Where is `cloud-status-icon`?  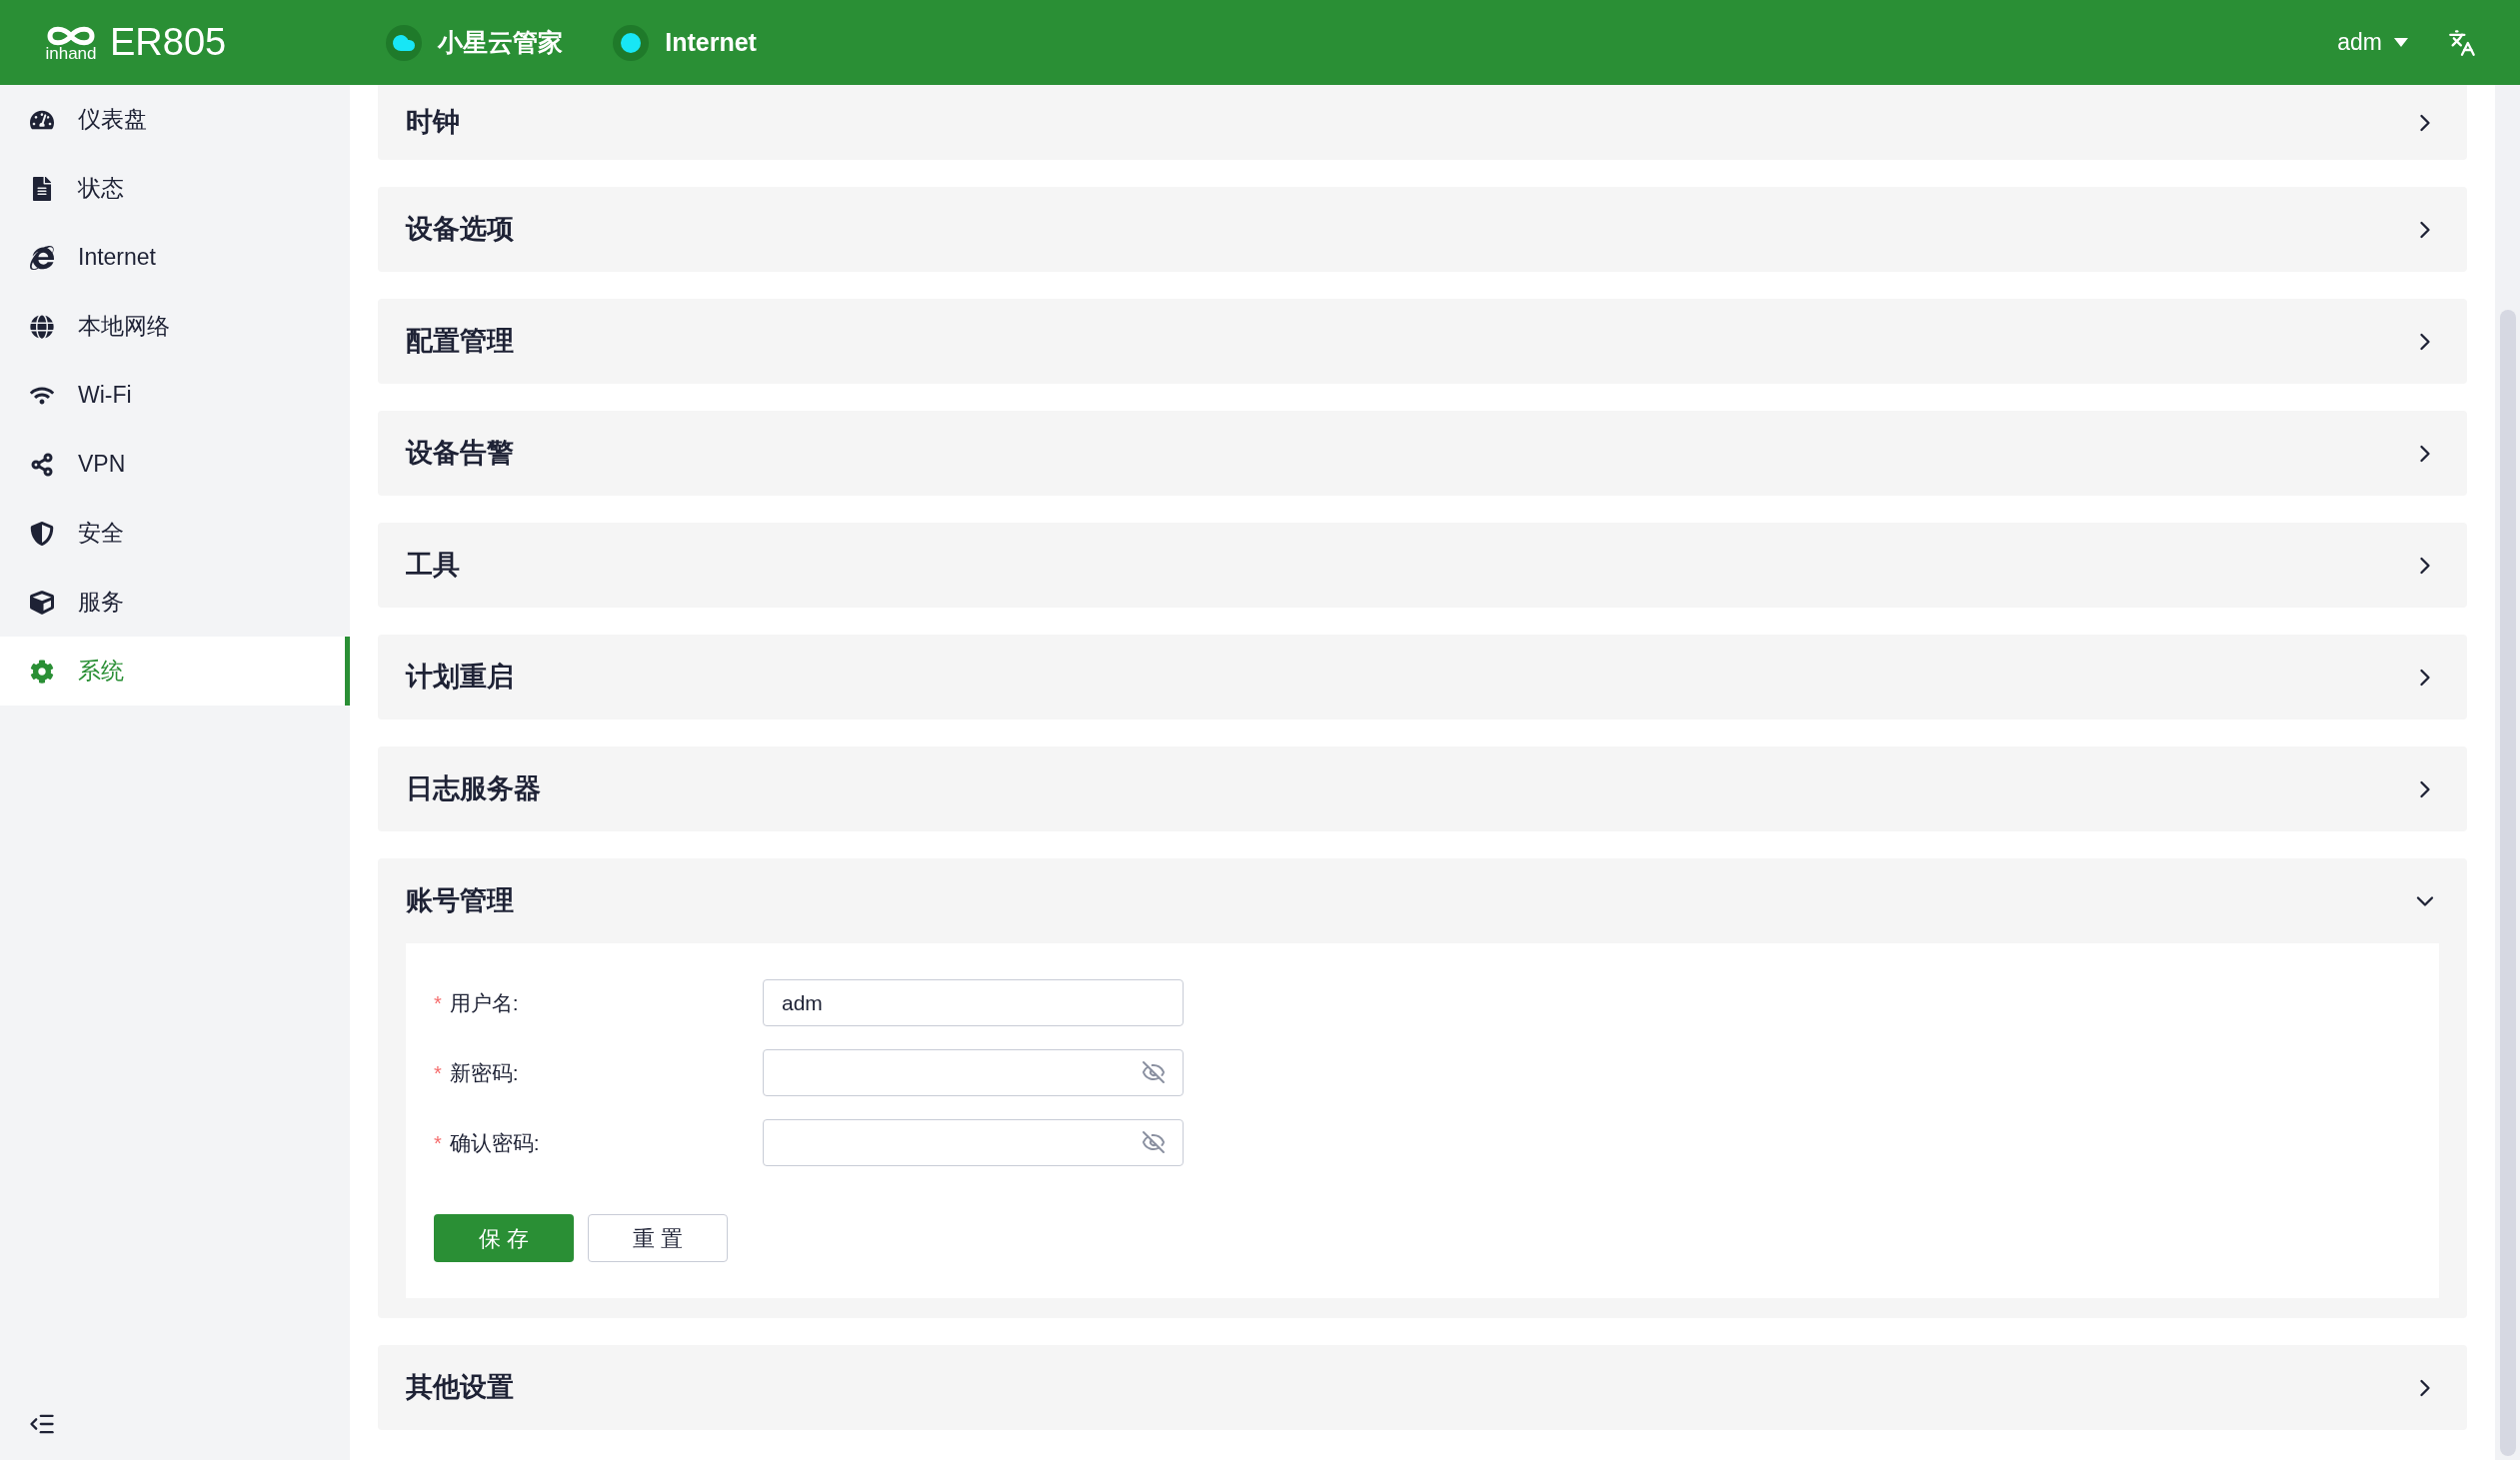 cloud-status-icon is located at coordinates (404, 42).